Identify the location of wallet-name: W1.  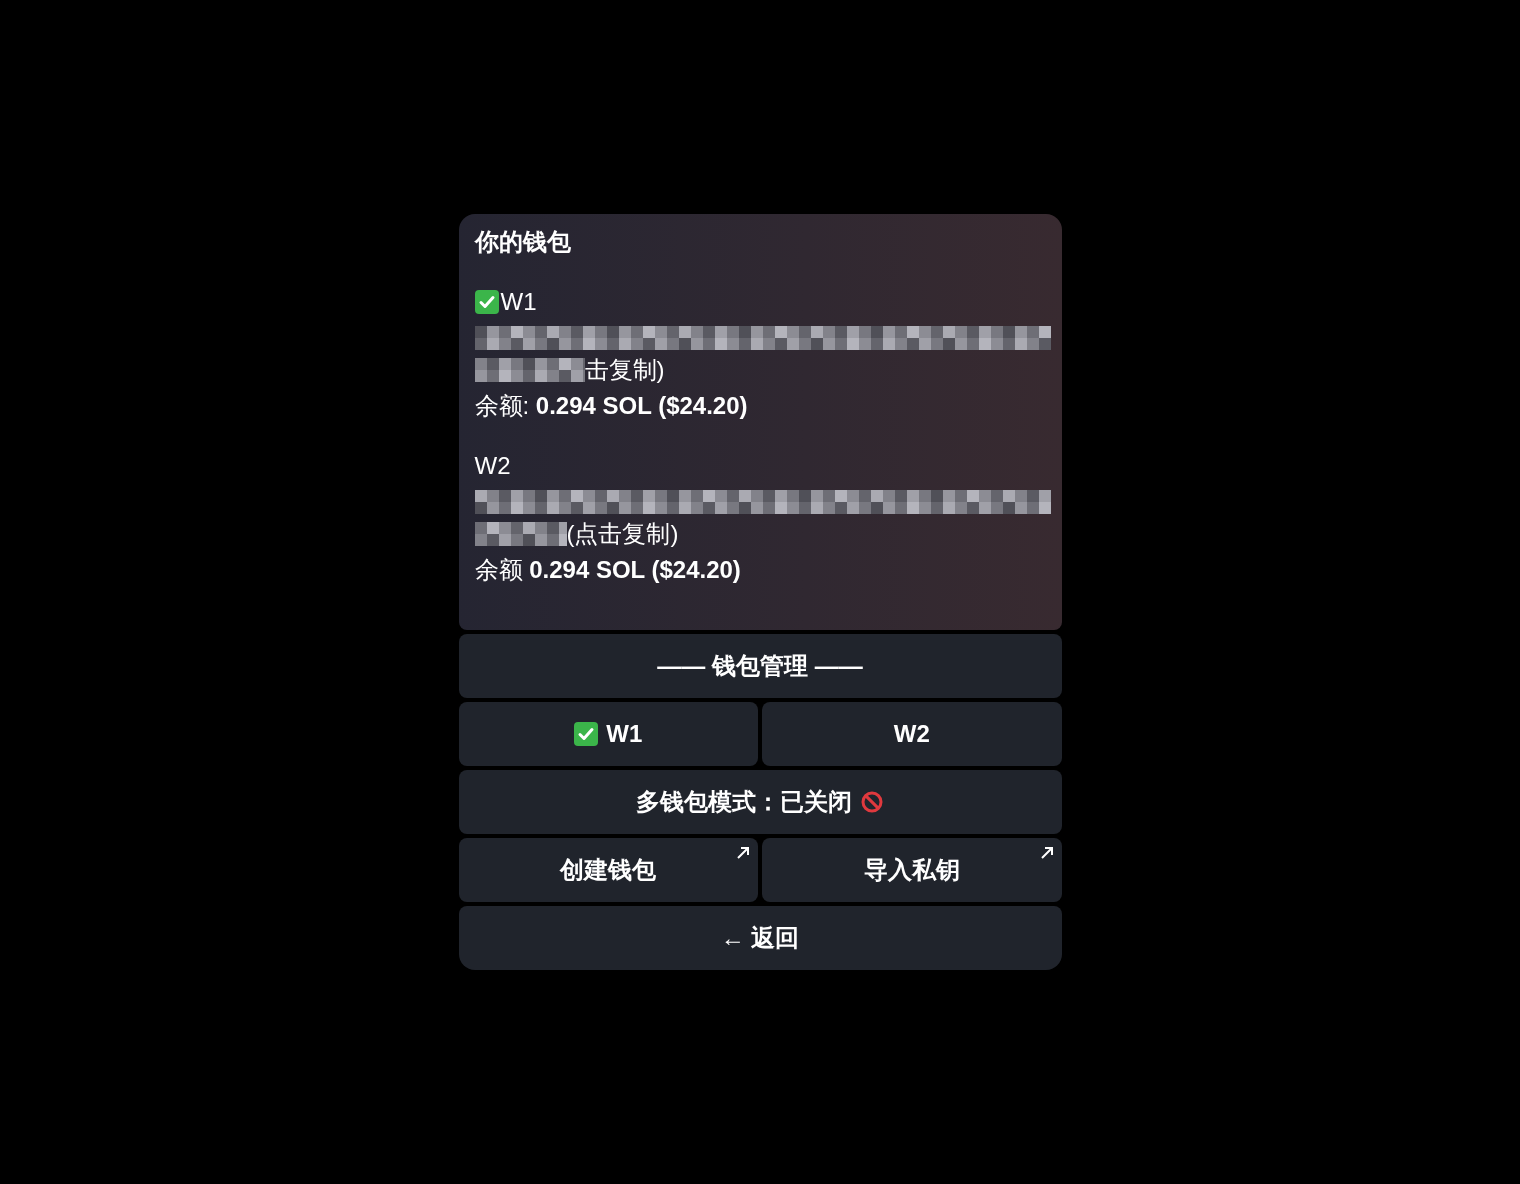
(518, 302).